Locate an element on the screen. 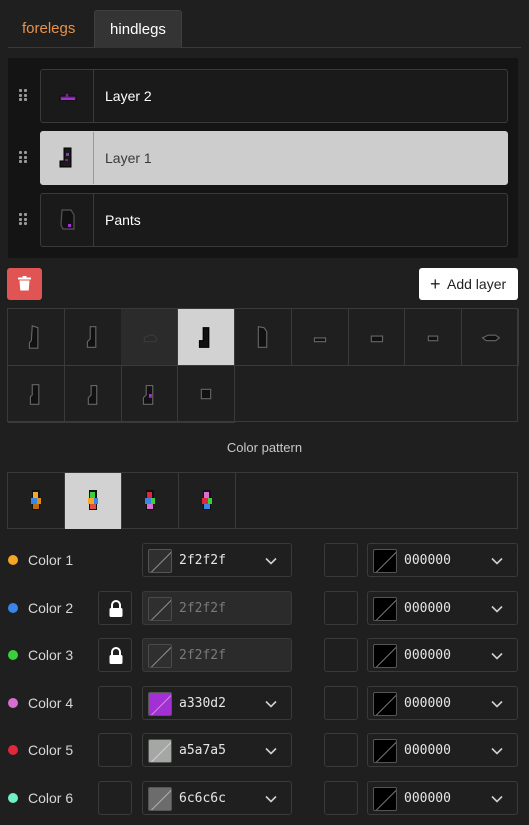 The height and width of the screenshot is (825, 529). trash-icon is located at coordinates (24, 283).